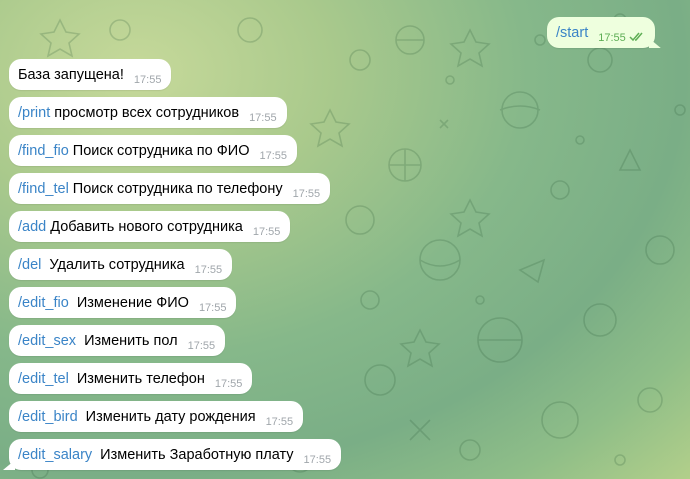 Image resolution: width=690 pixels, height=479 pixels. What do you see at coordinates (47, 341) in the screenshot?
I see `command-link-edit-sex: /edit_sex` at bounding box center [47, 341].